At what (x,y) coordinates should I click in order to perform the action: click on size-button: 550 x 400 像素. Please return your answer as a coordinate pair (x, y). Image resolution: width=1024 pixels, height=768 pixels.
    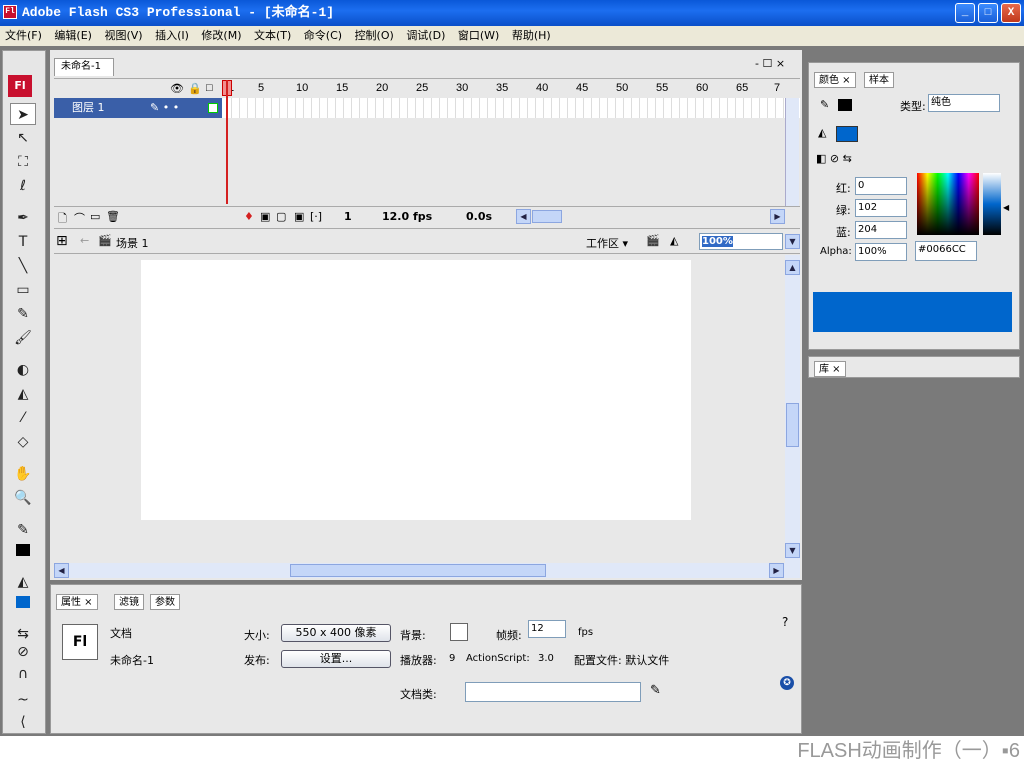
    Looking at the image, I should click on (336, 633).